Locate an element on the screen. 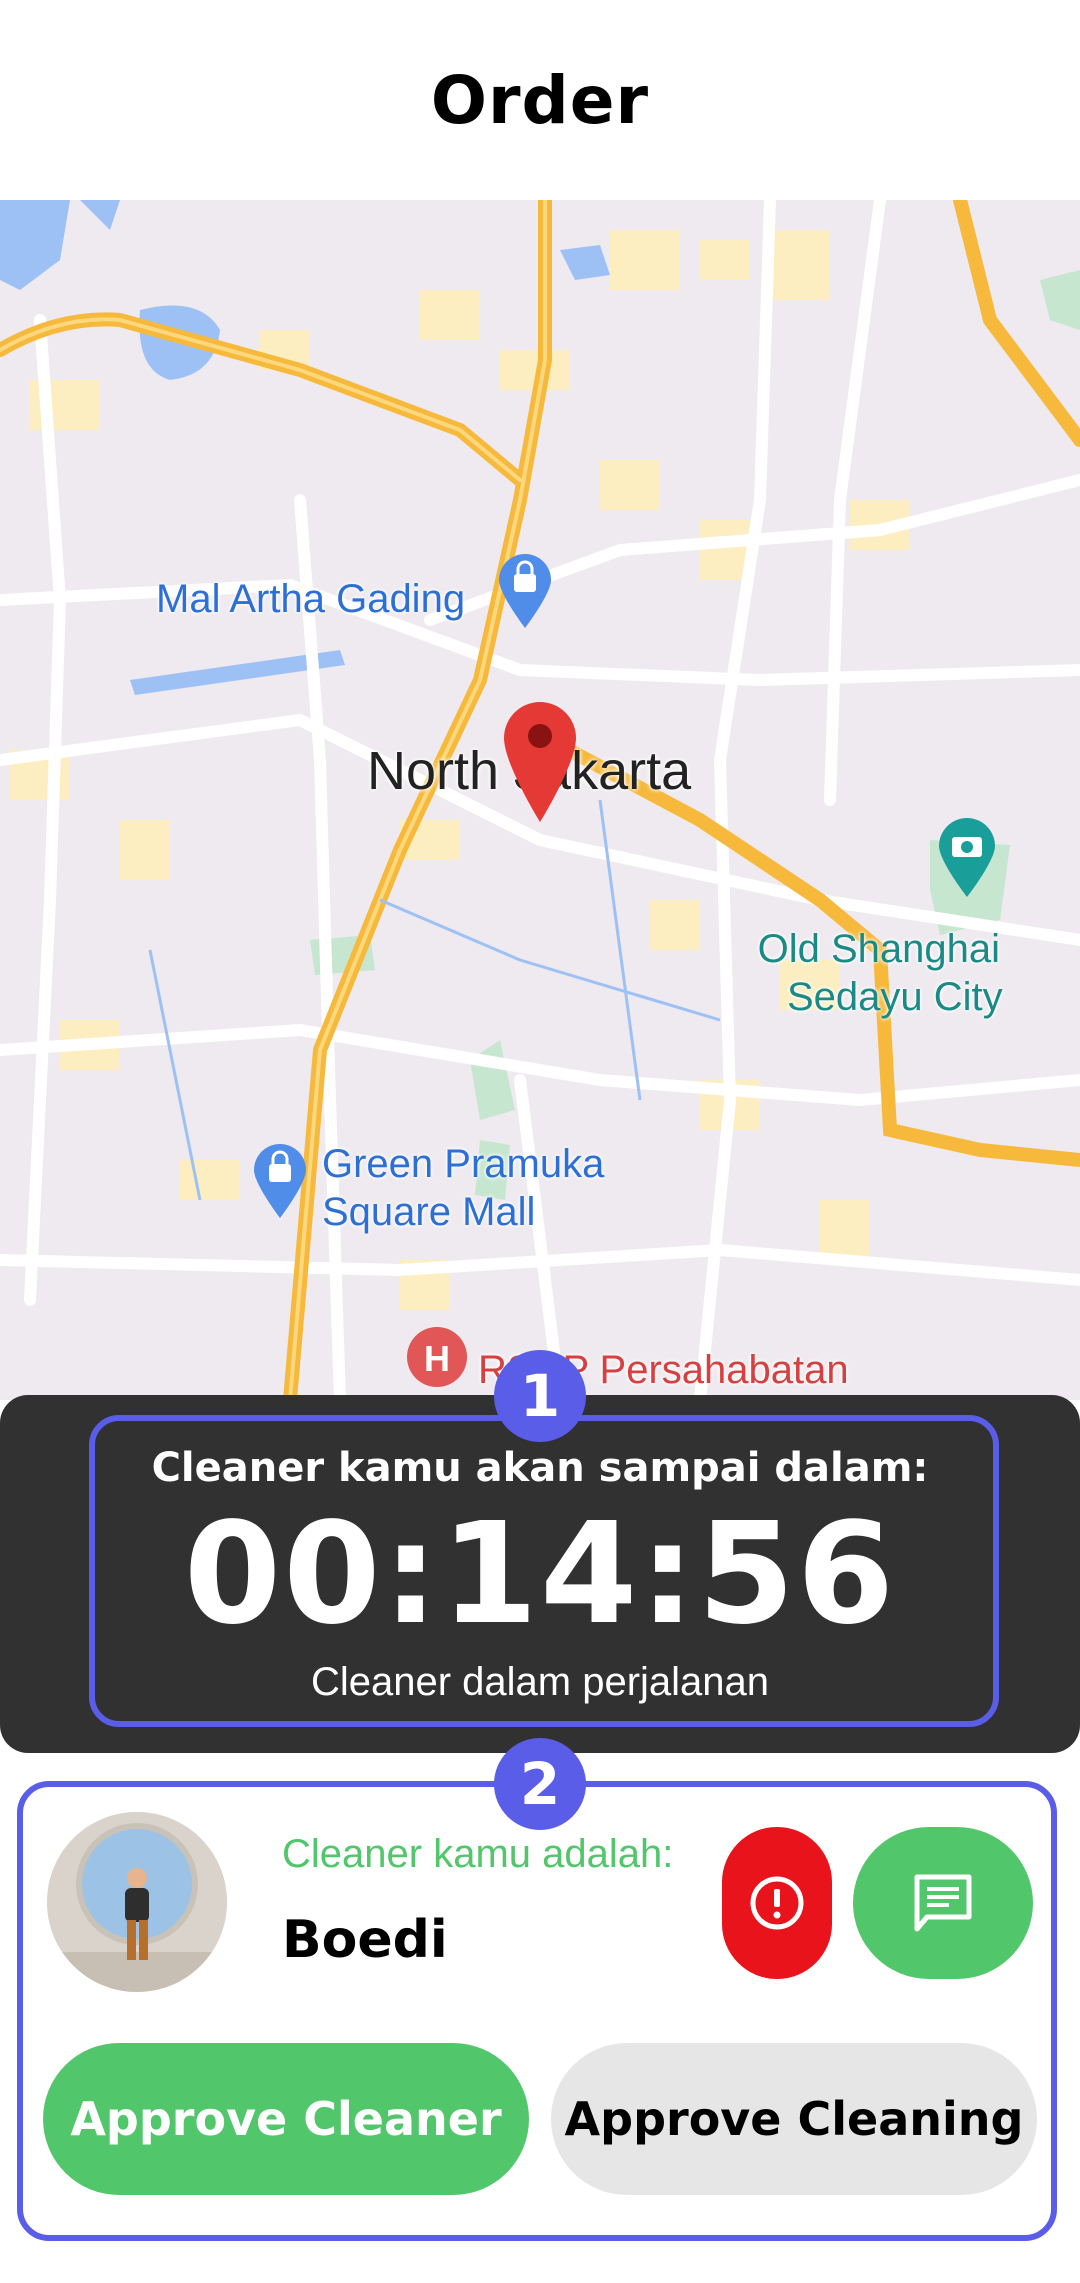 The height and width of the screenshot is (2283, 1080). header: Order is located at coordinates (540, 100).